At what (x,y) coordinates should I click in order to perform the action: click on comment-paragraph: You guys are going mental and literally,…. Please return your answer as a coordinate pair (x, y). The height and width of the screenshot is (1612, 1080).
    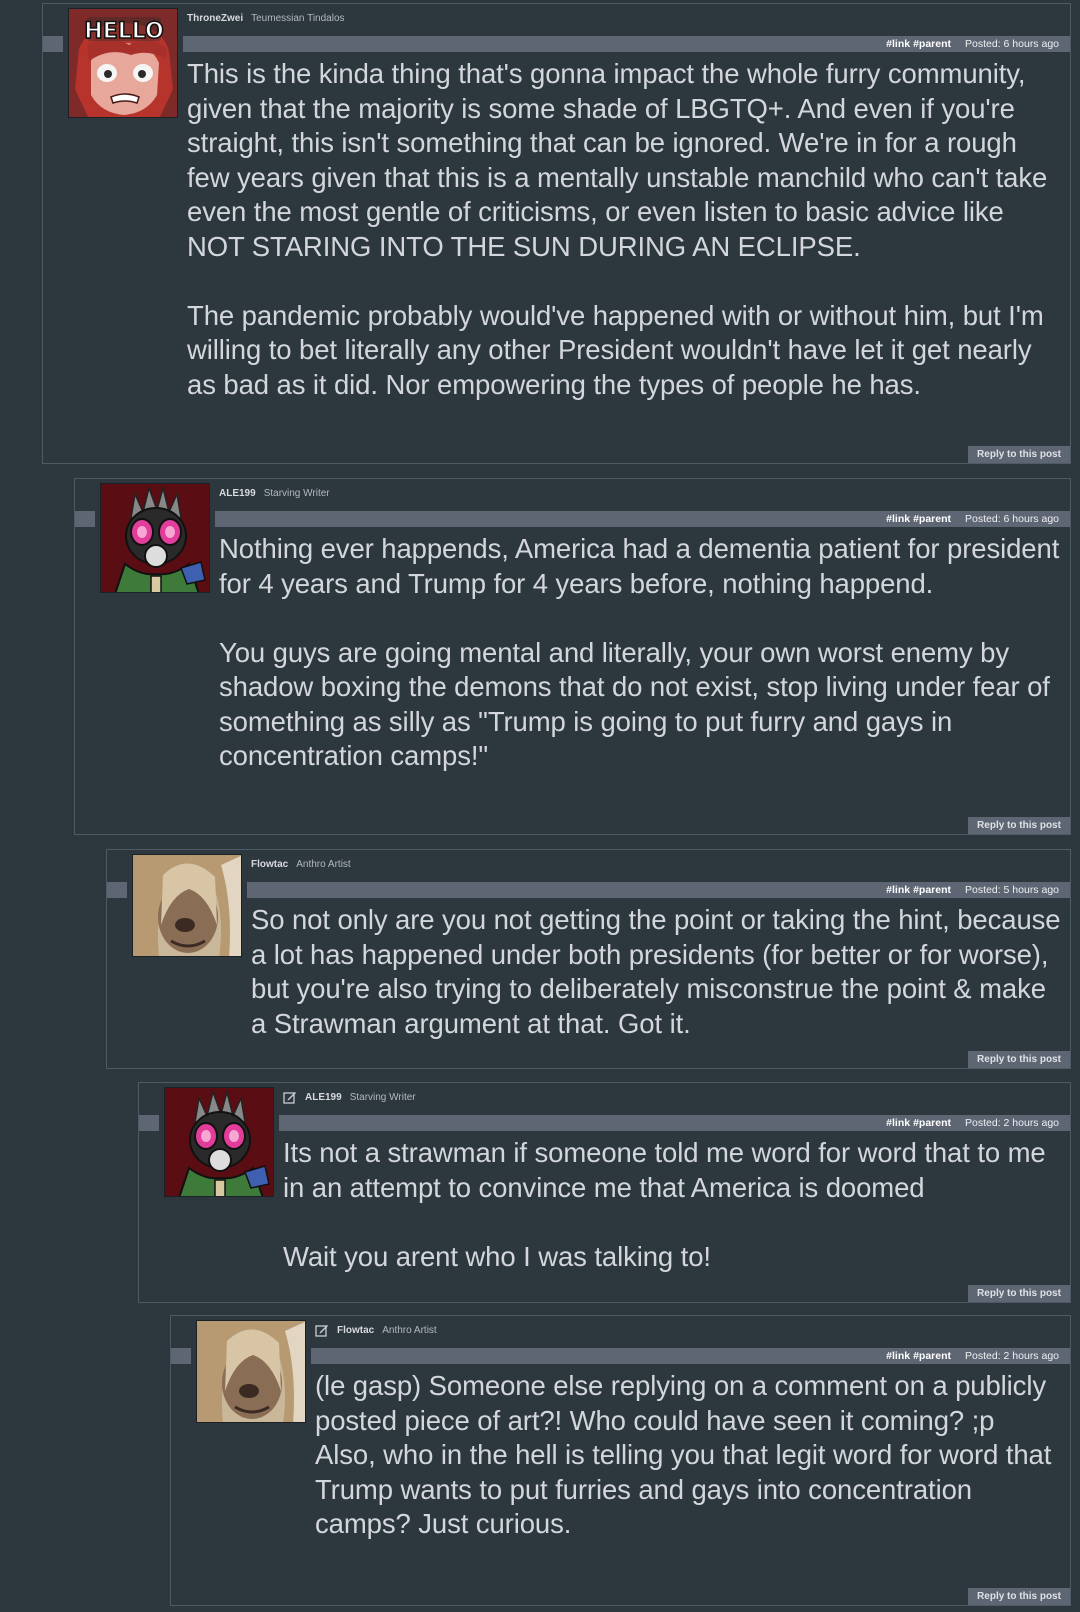
    Looking at the image, I should click on (634, 704).